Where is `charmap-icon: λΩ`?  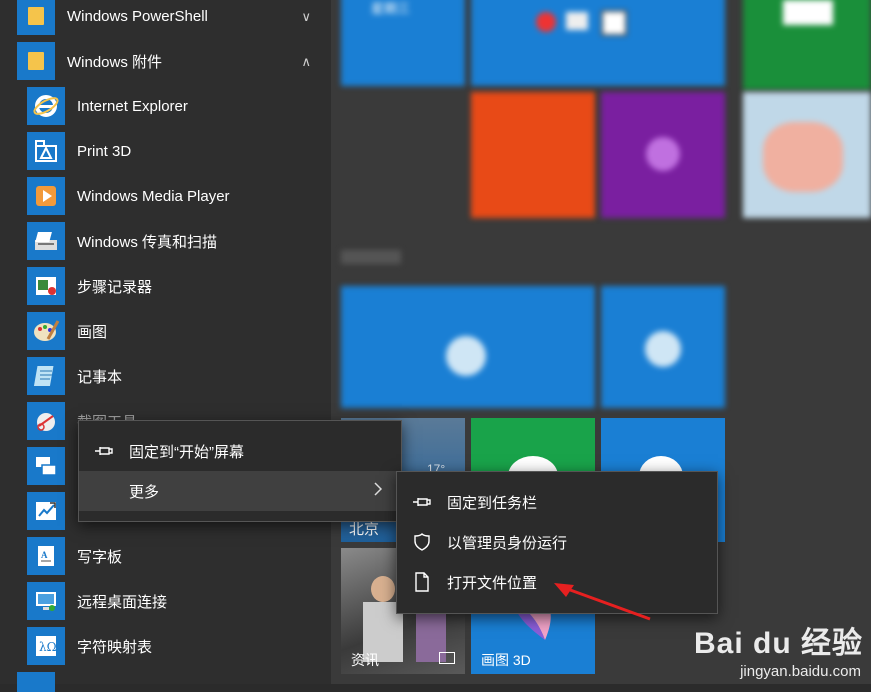 charmap-icon: λΩ is located at coordinates (46, 646).